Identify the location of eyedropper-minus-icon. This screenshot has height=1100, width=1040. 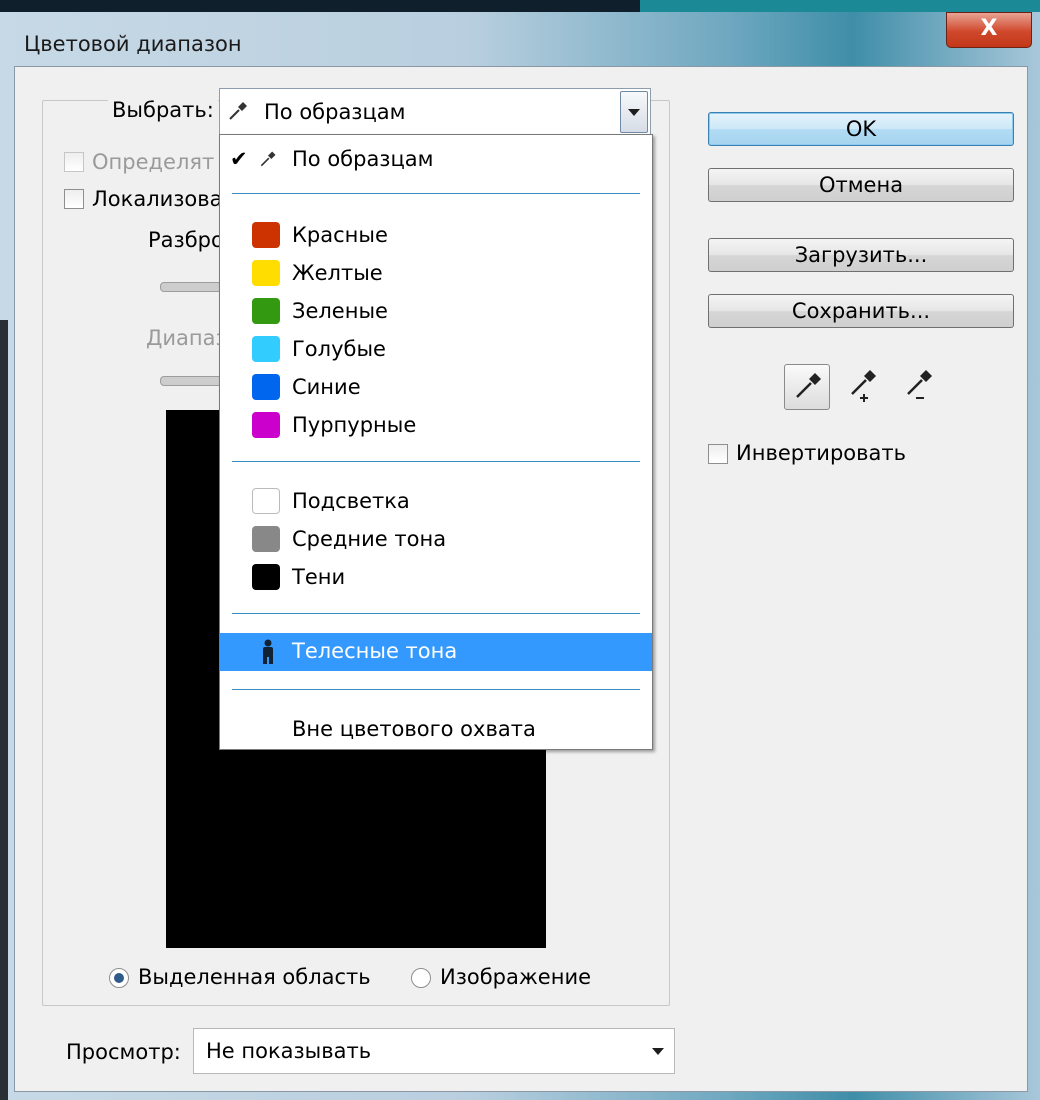
(919, 384).